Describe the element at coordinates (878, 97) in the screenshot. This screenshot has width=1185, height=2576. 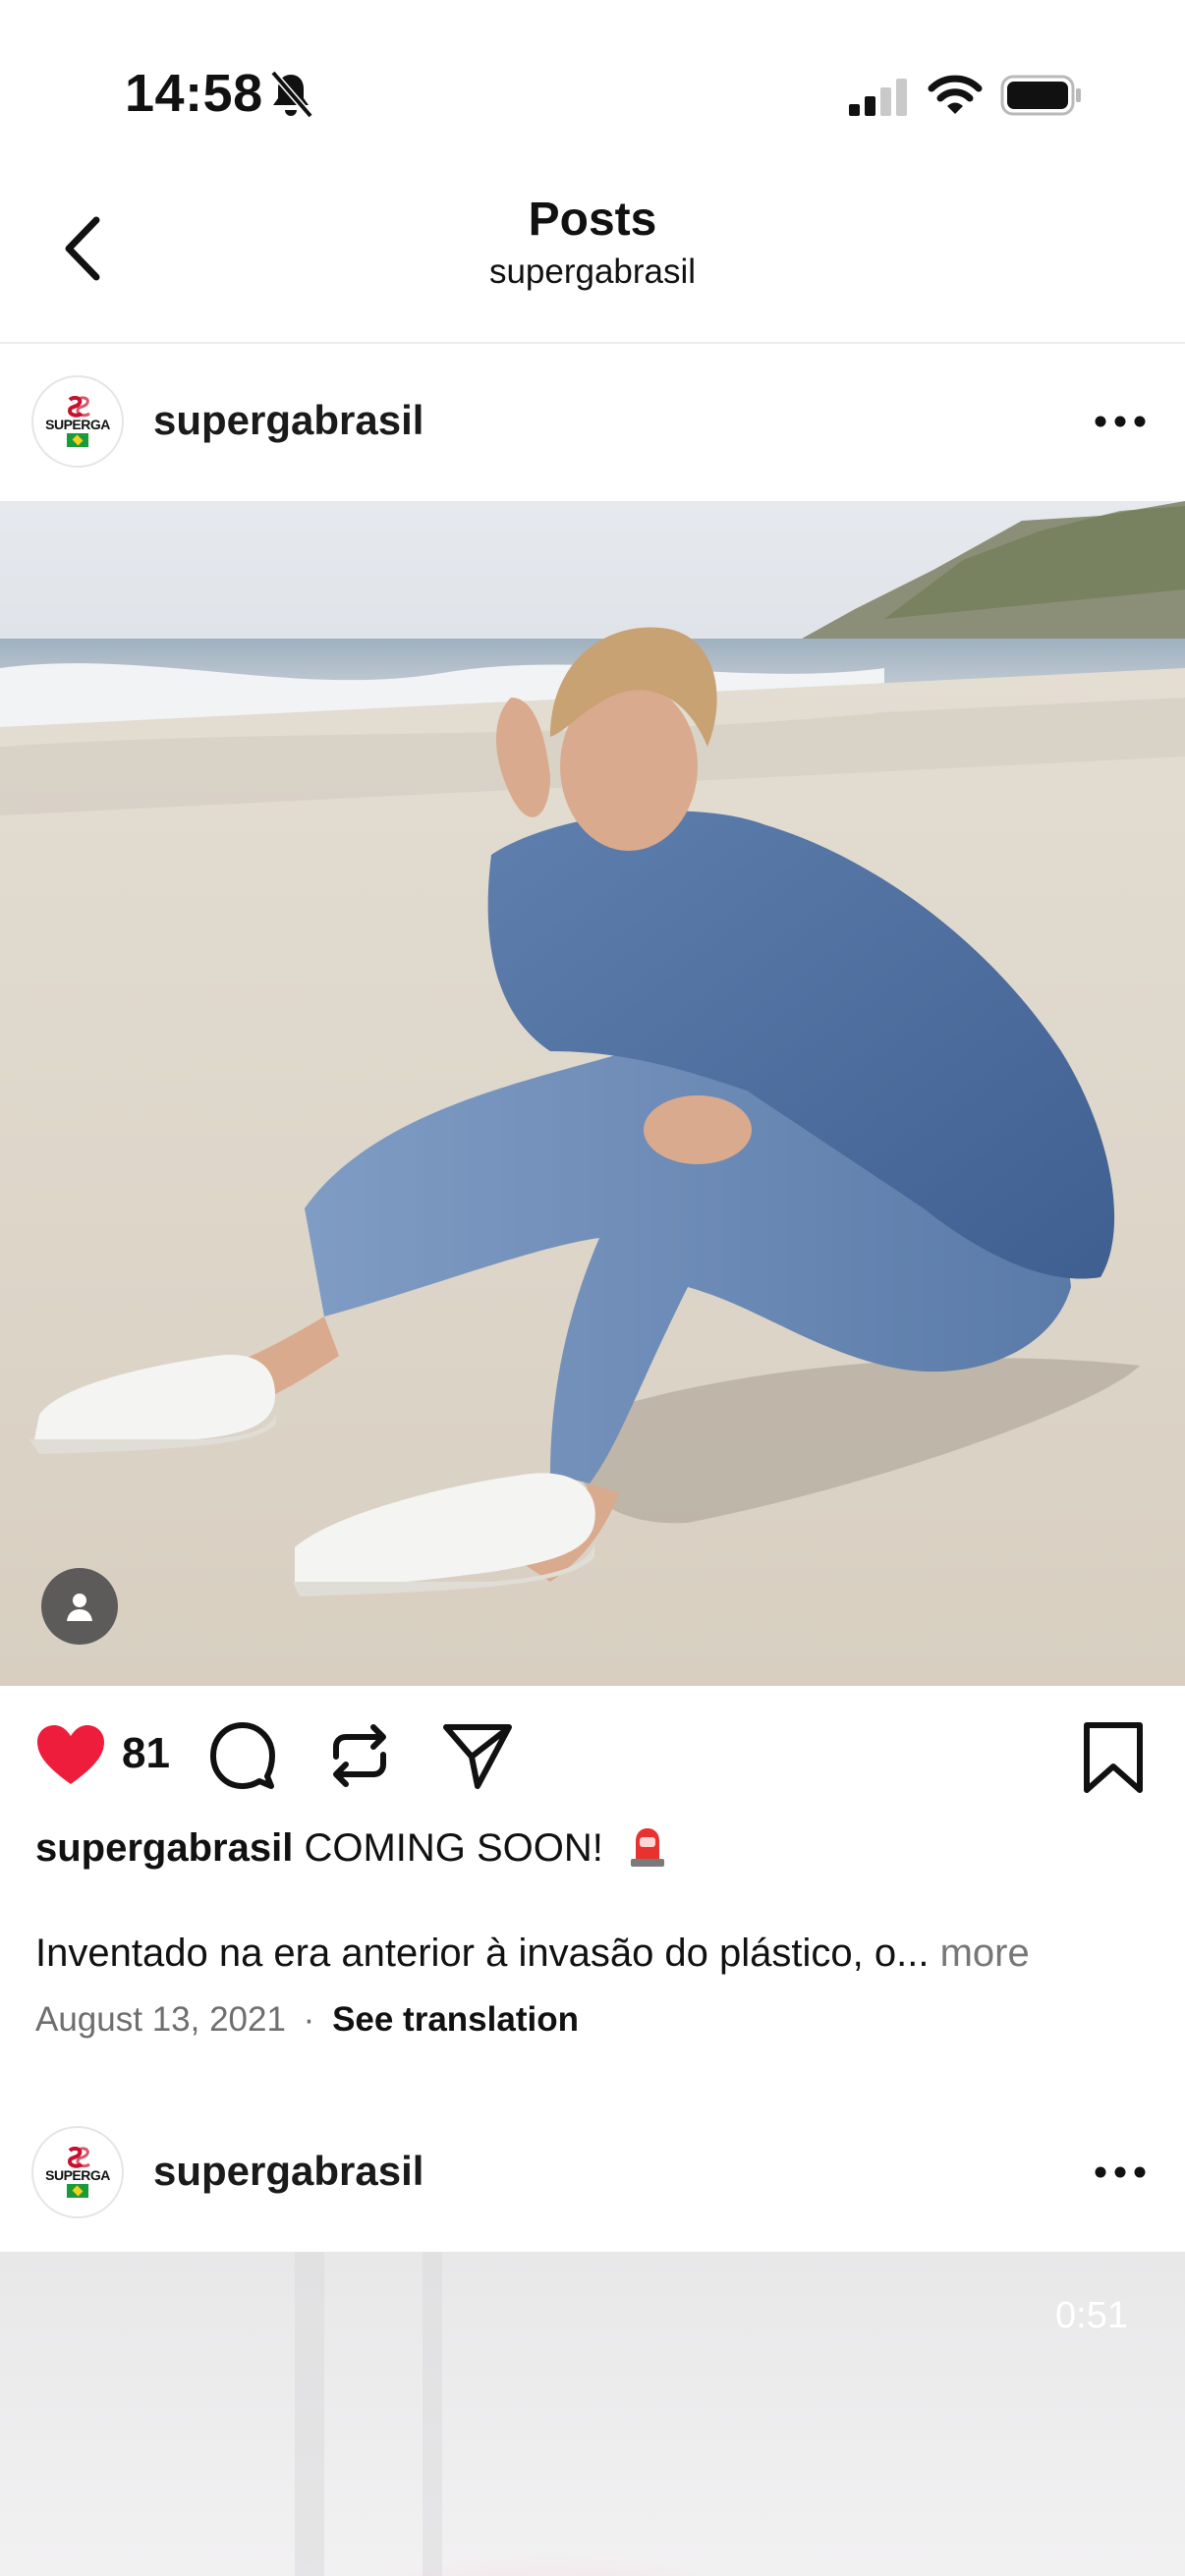
I see `cellular-signal-icon` at that location.